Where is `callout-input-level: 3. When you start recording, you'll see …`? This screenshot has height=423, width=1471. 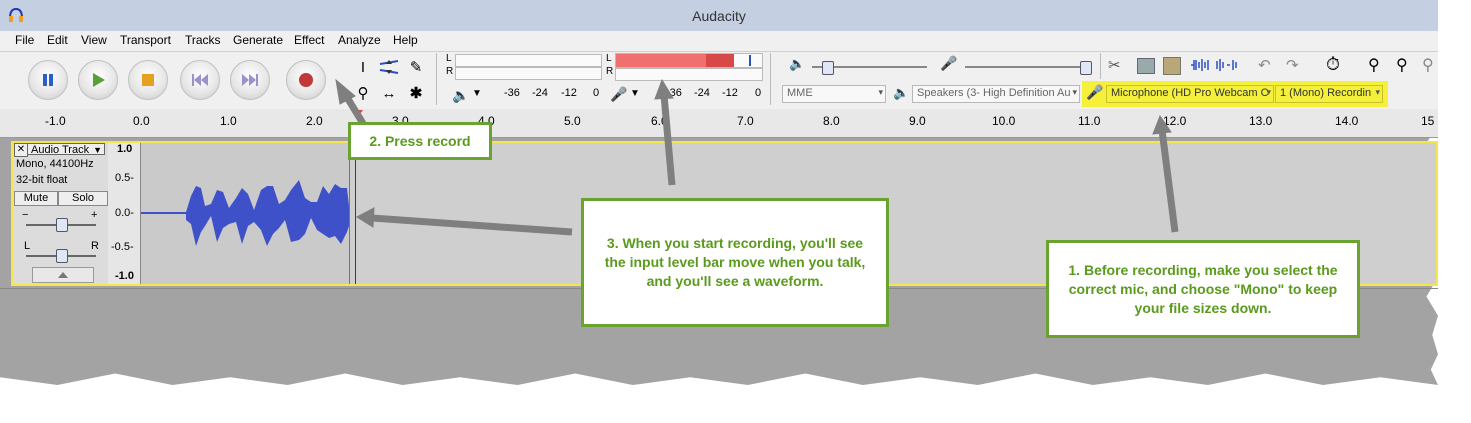 callout-input-level: 3. When you start recording, you'll see … is located at coordinates (735, 262).